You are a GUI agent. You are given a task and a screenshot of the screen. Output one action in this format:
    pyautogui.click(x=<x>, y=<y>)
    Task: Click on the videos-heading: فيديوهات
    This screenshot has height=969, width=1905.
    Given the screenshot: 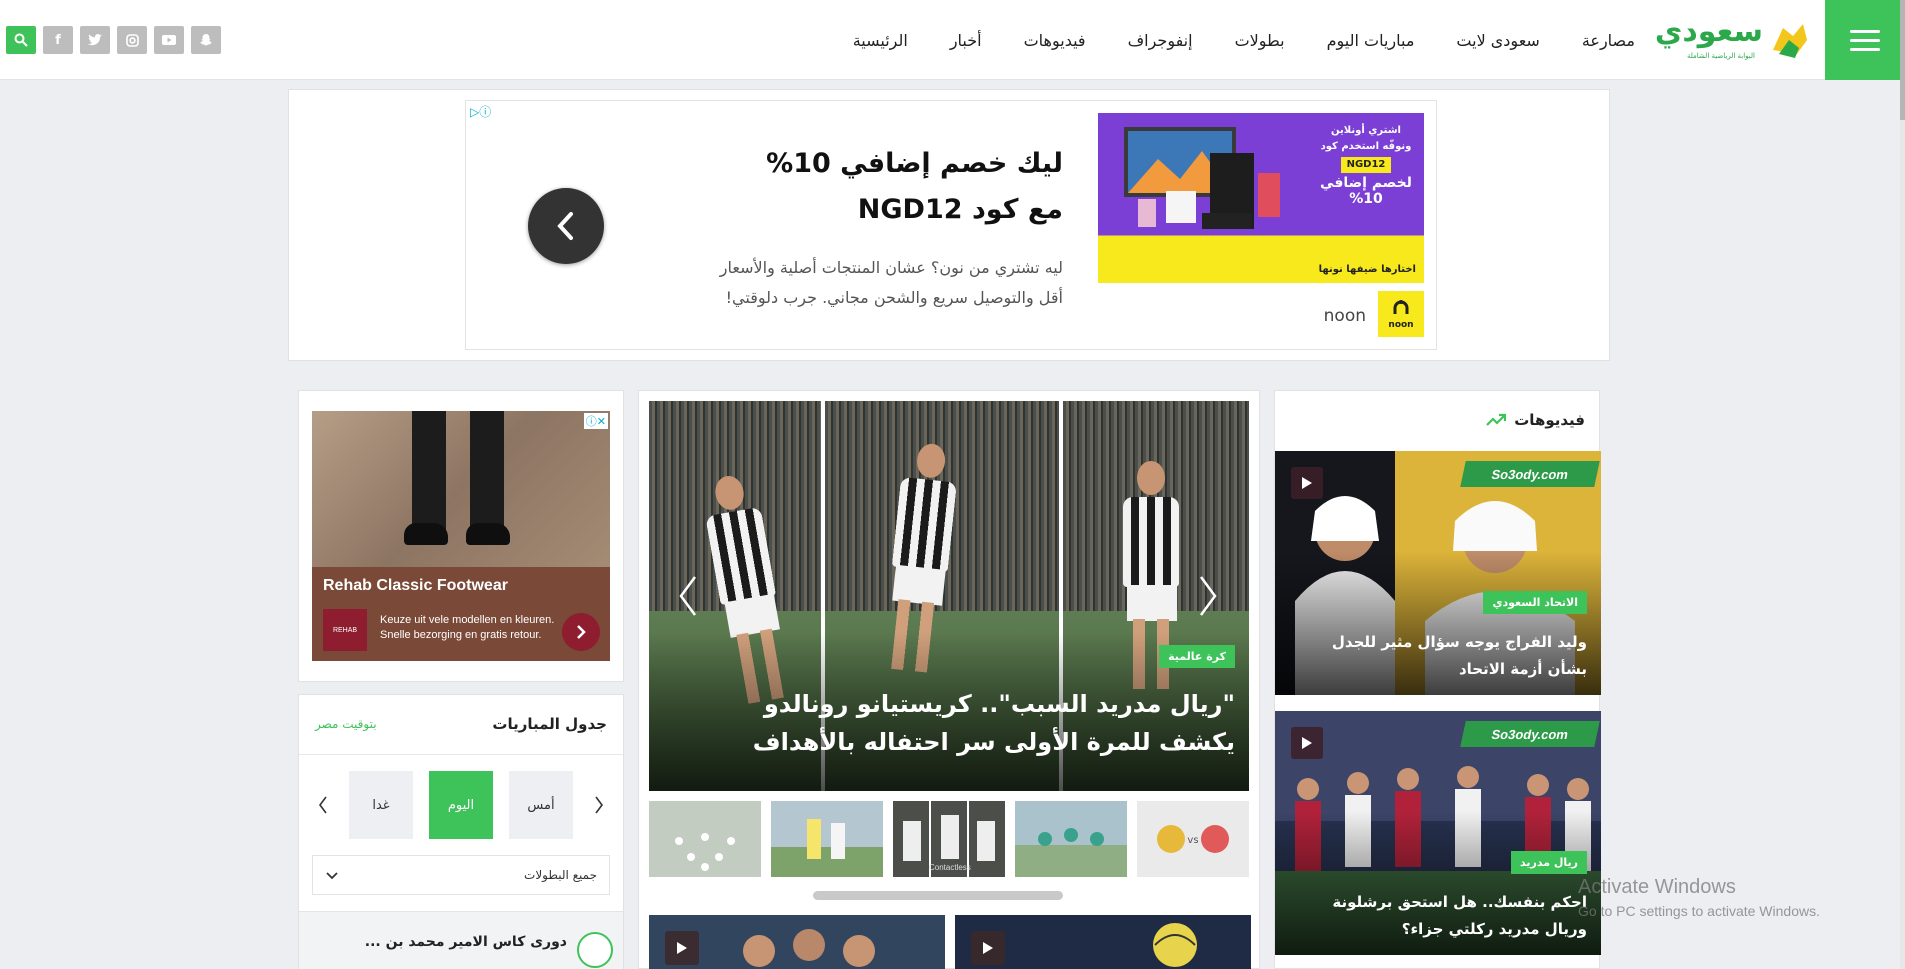 What is the action you would take?
    pyautogui.click(x=1535, y=420)
    